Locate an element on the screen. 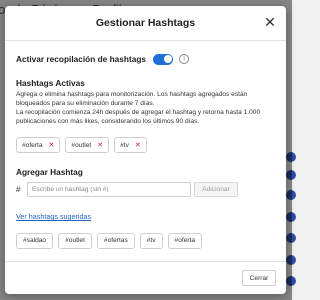 The width and height of the screenshot is (320, 300). active-hashtag-chip: #outlet ✕ is located at coordinates (87, 145).